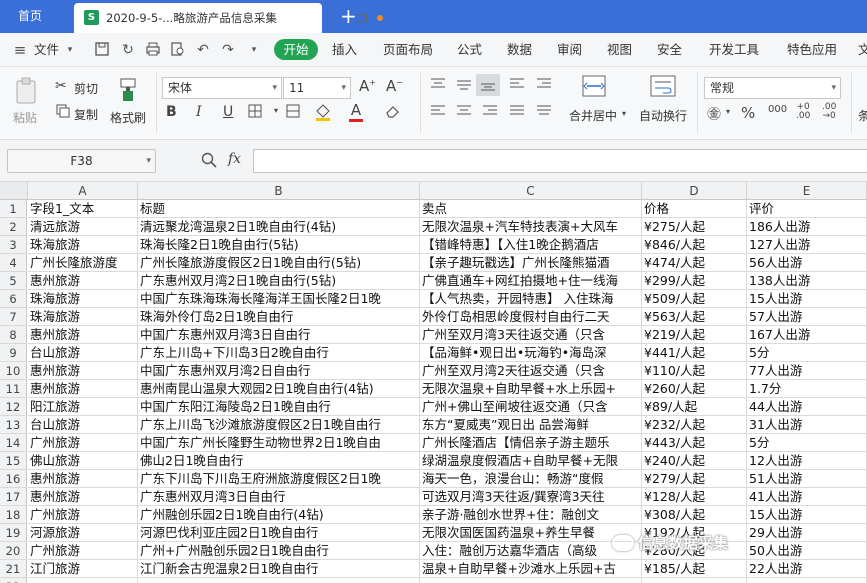 The height and width of the screenshot is (583, 867). Describe the element at coordinates (128, 90) in the screenshot. I see `format-painter-icon` at that location.